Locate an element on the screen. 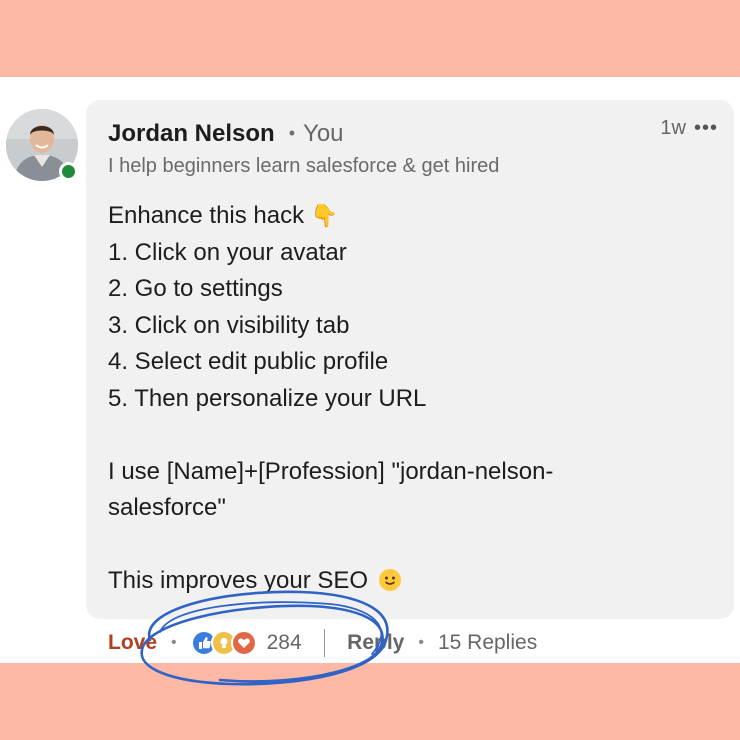  comment-meta: 1w ••• is located at coordinates (689, 128).